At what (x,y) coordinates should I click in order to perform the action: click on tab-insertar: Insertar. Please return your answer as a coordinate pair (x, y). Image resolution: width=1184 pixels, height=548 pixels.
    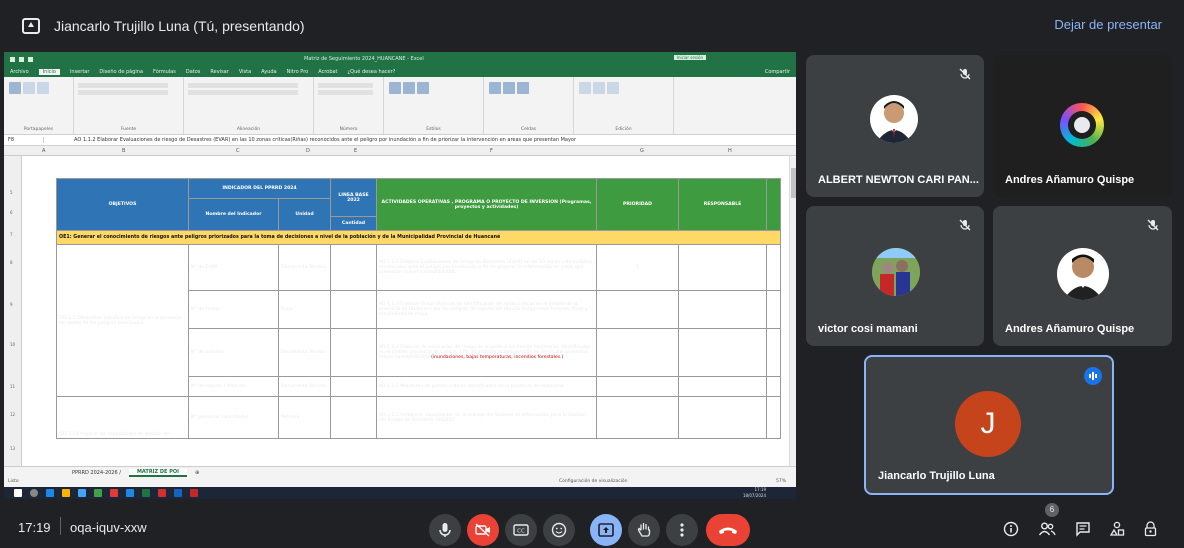
    Looking at the image, I should click on (79, 72).